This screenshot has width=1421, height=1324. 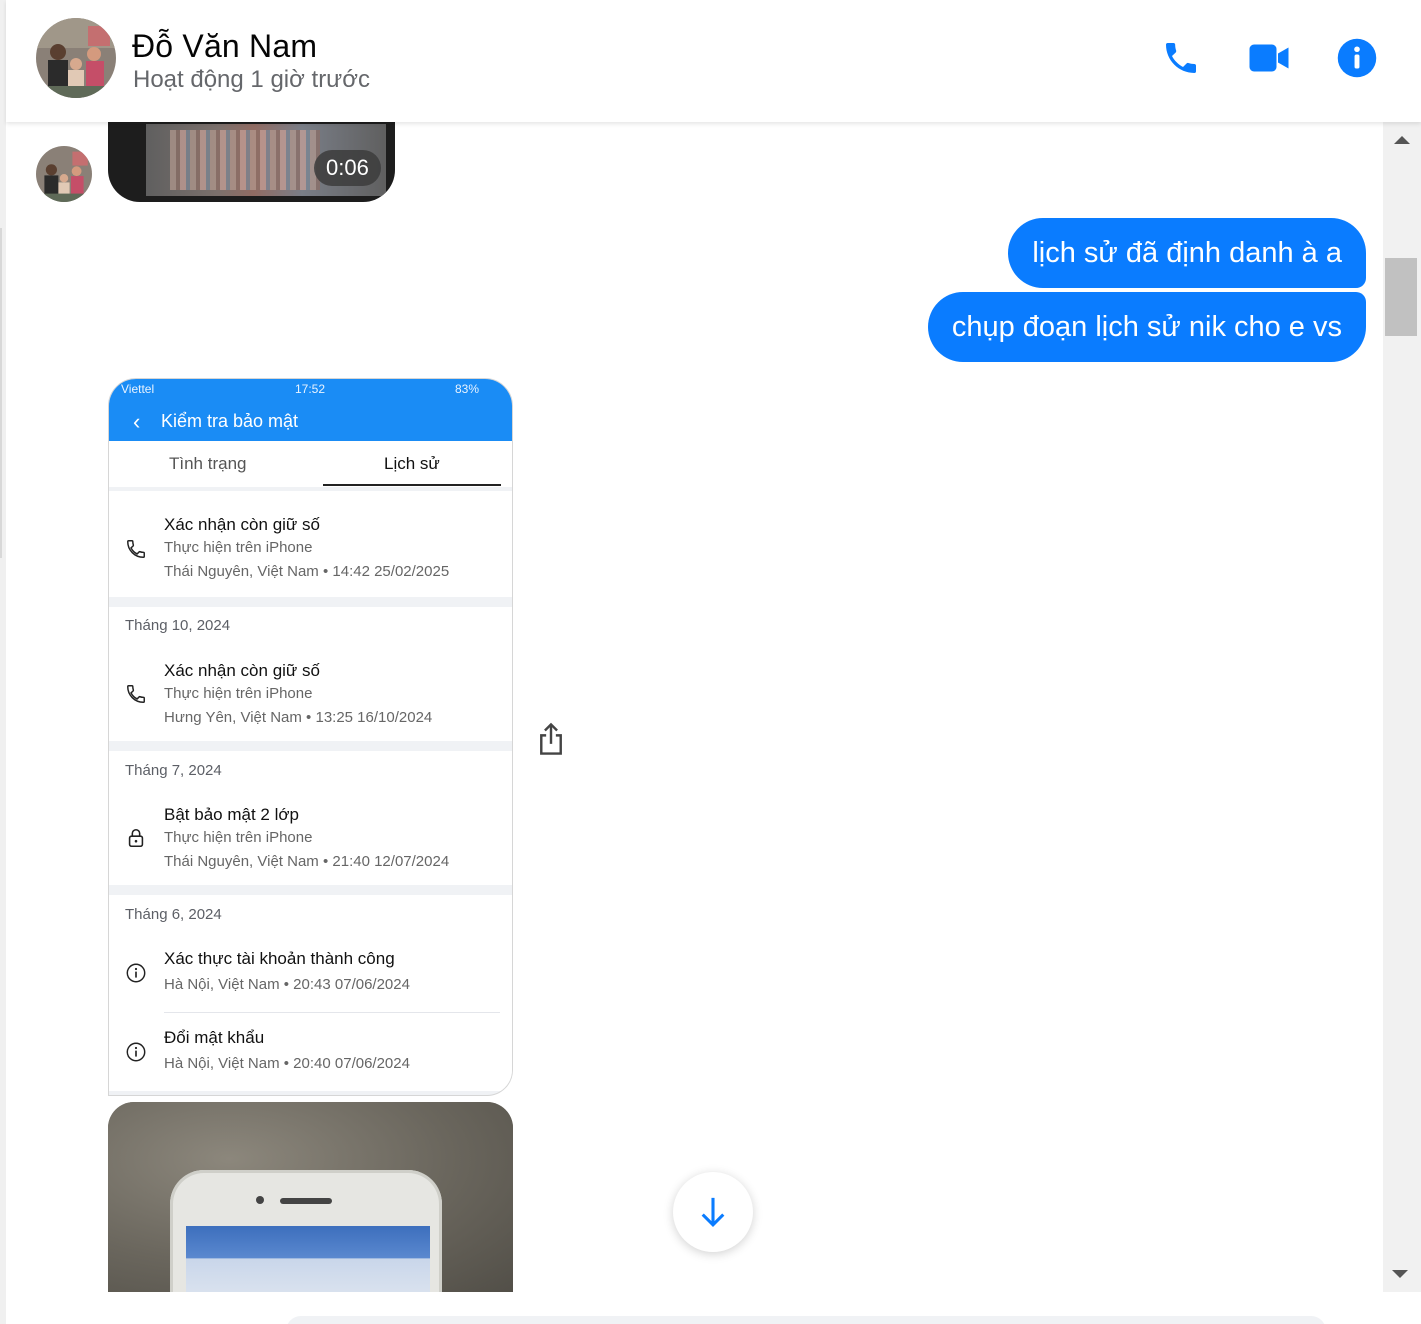 What do you see at coordinates (412, 463) in the screenshot?
I see `tab-history: Lịch sử` at bounding box center [412, 463].